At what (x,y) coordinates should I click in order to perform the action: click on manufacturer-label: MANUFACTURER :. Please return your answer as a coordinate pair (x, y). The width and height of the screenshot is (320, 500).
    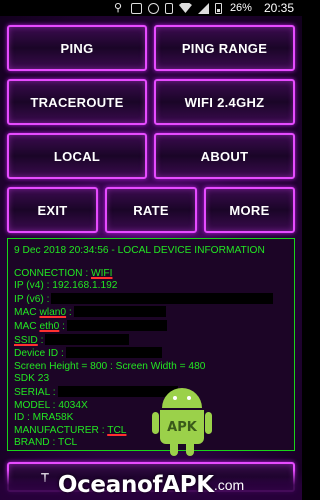
    Looking at the image, I should click on (61, 430).